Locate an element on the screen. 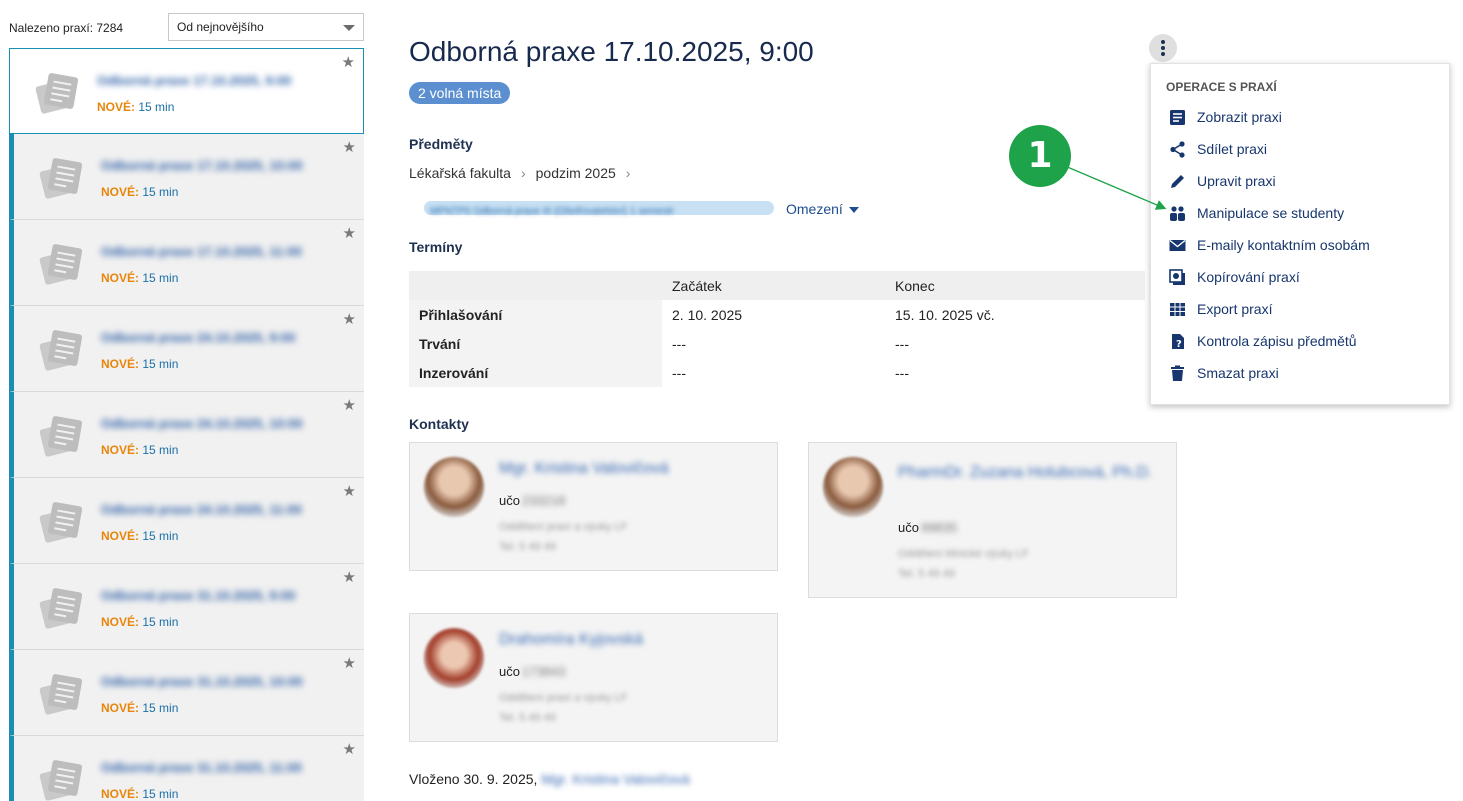 The height and width of the screenshot is (801, 1463). menu-item-label: Kopírování praxí is located at coordinates (1248, 277).